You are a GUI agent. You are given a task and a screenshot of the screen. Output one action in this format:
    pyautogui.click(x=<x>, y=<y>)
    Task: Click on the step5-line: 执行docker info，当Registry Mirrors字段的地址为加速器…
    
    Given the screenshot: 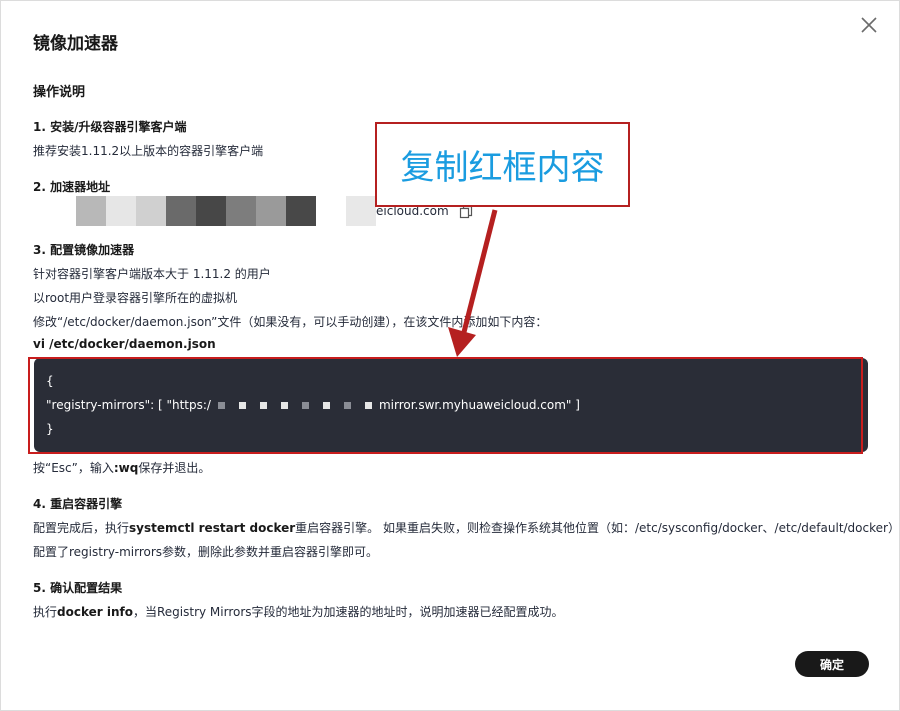 What is the action you would take?
    pyautogui.click(x=298, y=612)
    